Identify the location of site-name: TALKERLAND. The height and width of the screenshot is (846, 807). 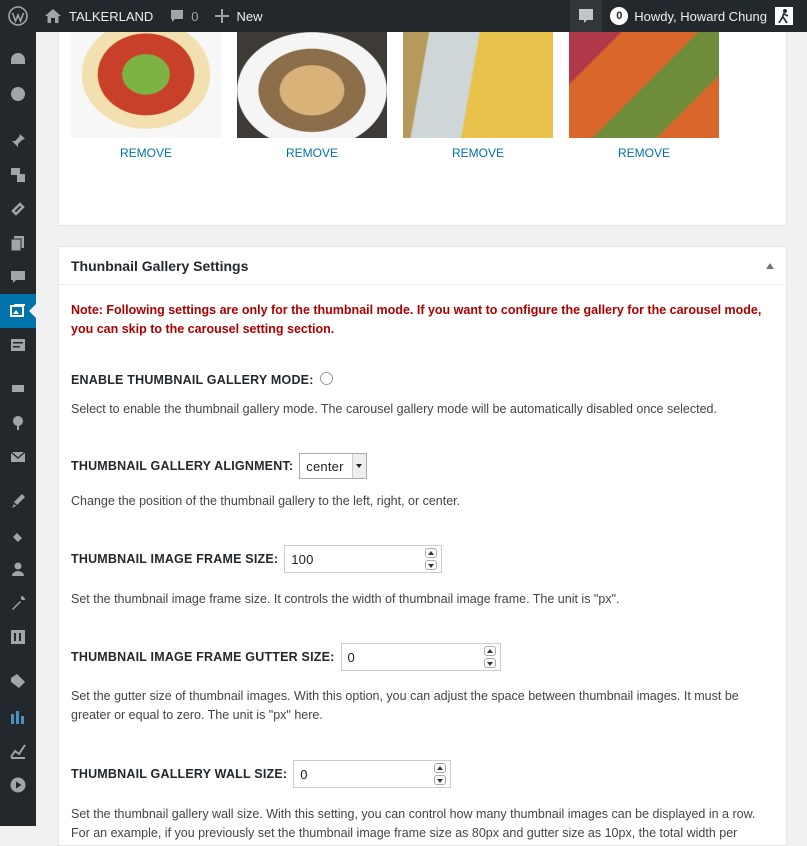
(111, 16).